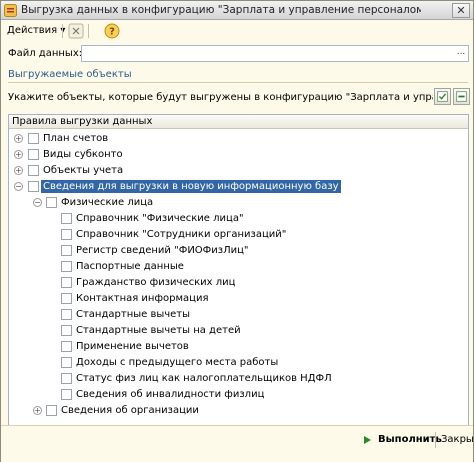 The width and height of the screenshot is (474, 462). I want to click on tree-item-label: Справочник "Сотрудники организаций", so click(181, 234).